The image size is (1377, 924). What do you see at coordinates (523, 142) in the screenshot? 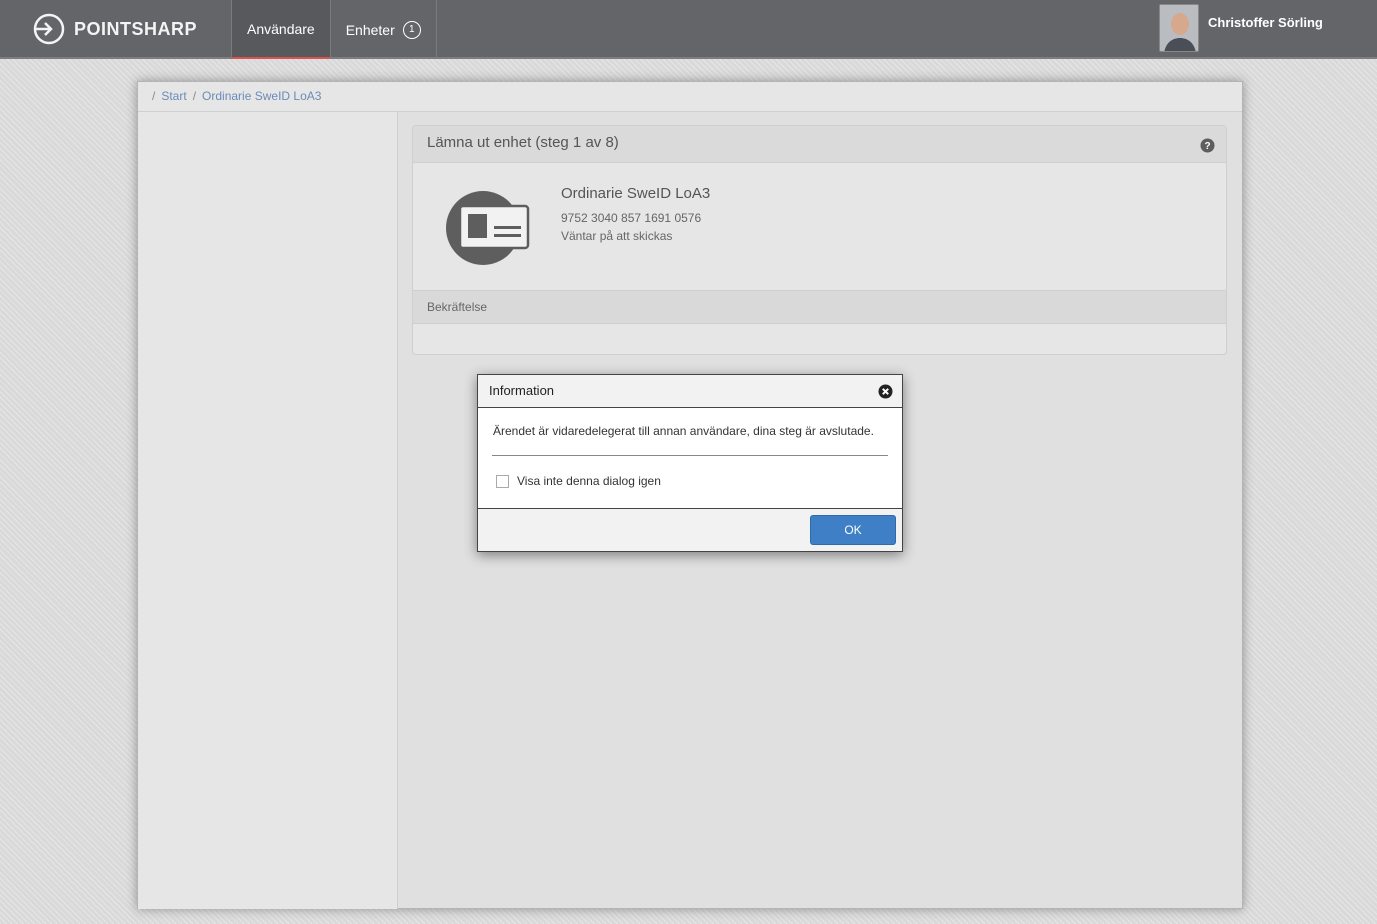
I see `card-title: Lämna ut enhet (steg 1 av 8)` at bounding box center [523, 142].